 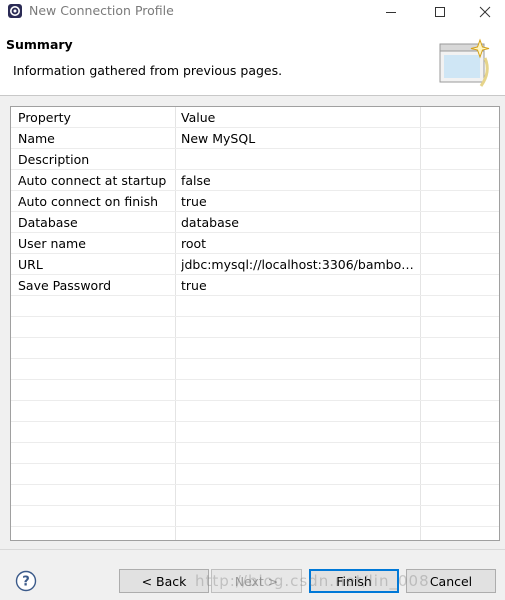 What do you see at coordinates (255, 201) in the screenshot?
I see `table-row: Auto connect on finish true` at bounding box center [255, 201].